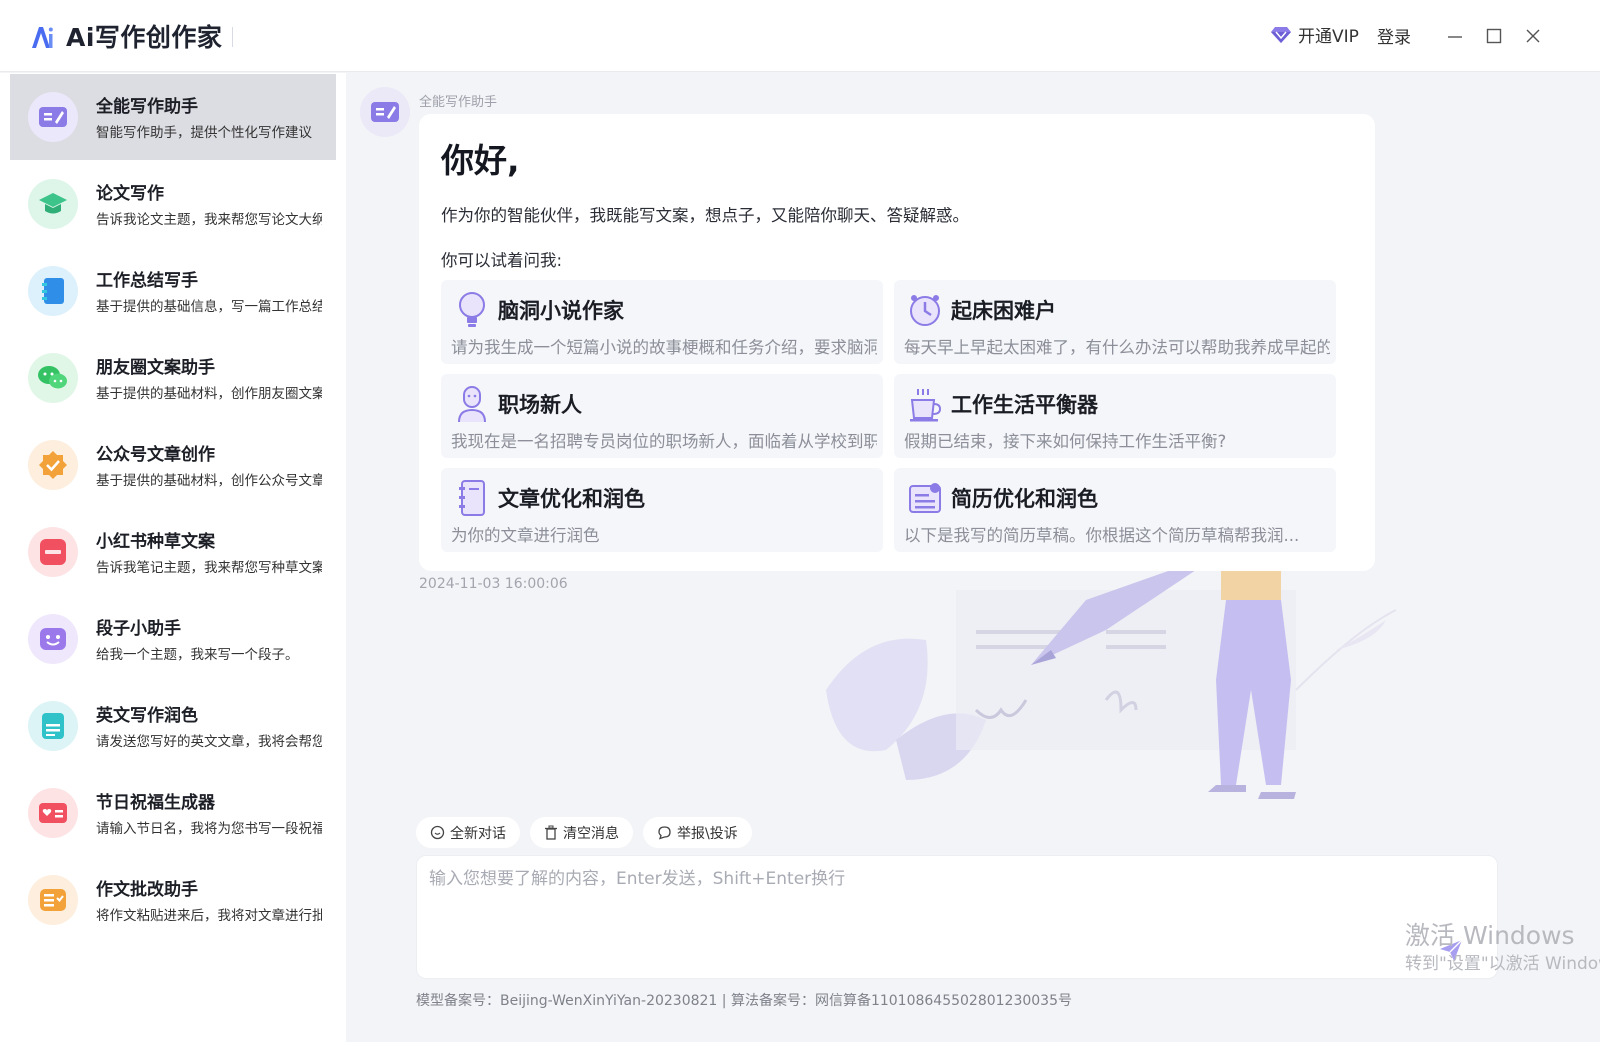 The width and height of the screenshot is (1600, 1042). I want to click on sidebar-item-desc: 智能写作助手，提供个性化写作建议, so click(204, 133).